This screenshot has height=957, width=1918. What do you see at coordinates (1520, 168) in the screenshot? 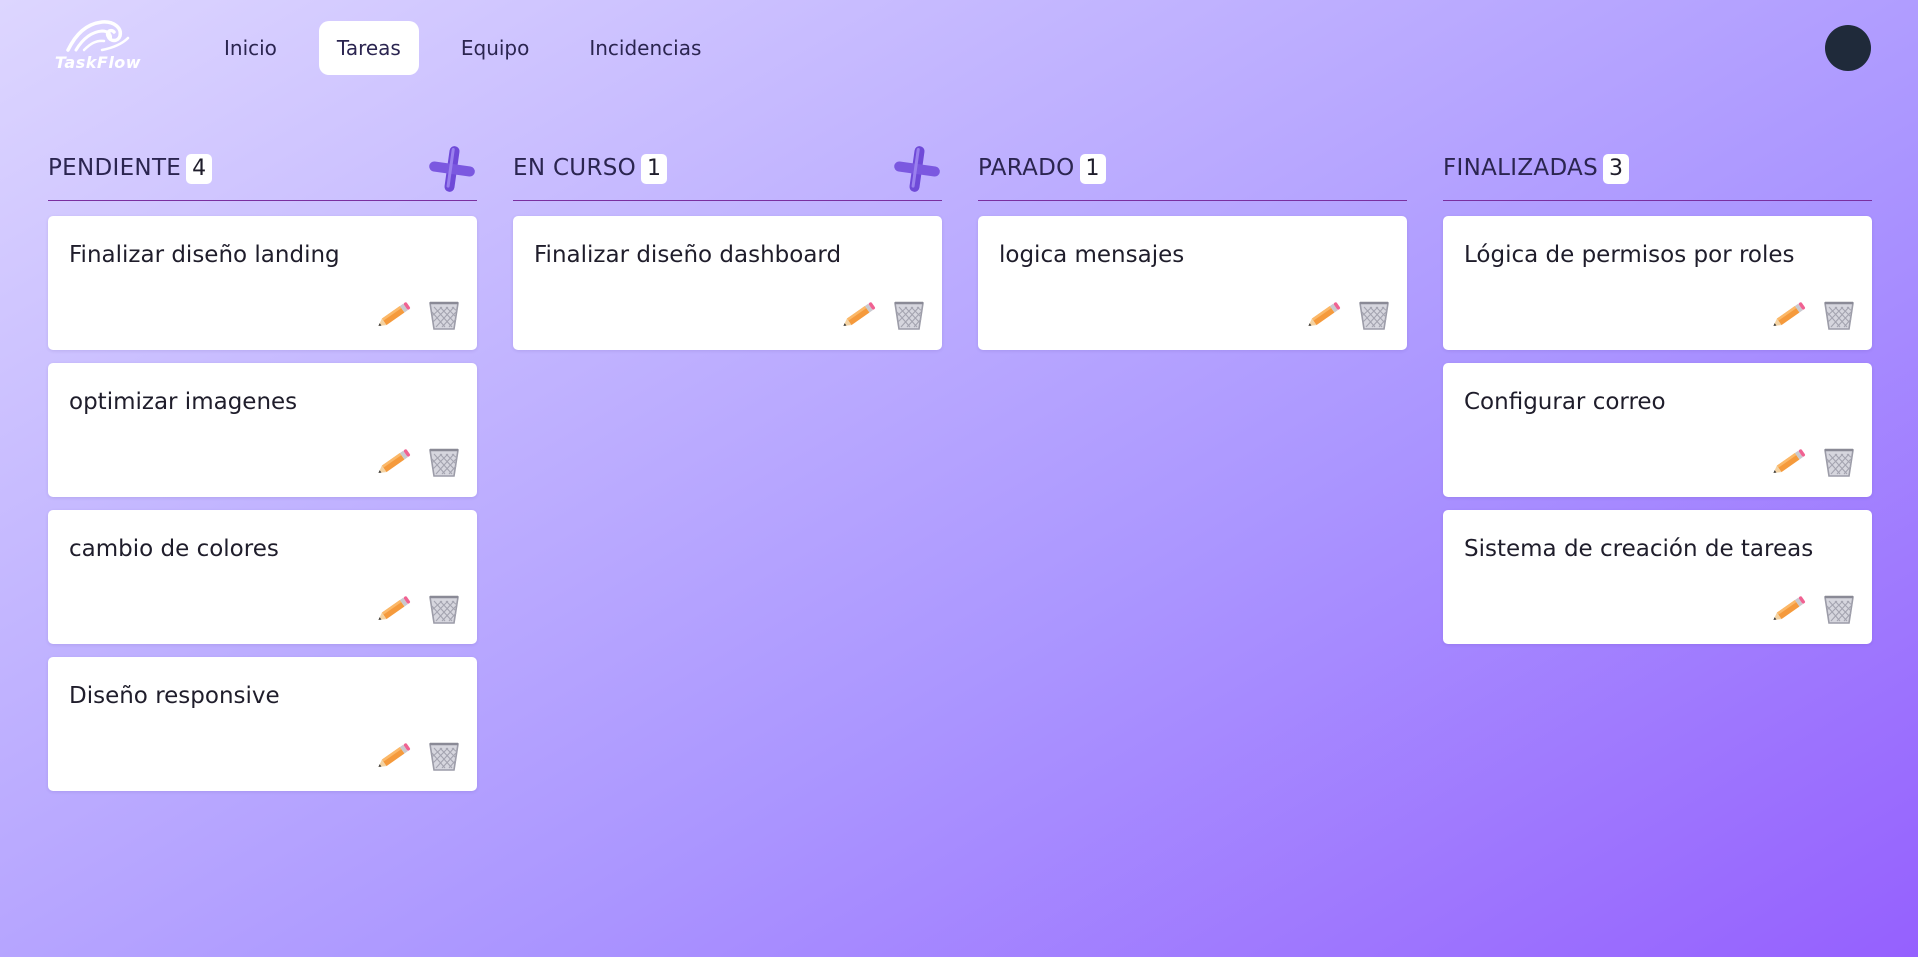
I see `column-title: FINALIZADAS` at bounding box center [1520, 168].